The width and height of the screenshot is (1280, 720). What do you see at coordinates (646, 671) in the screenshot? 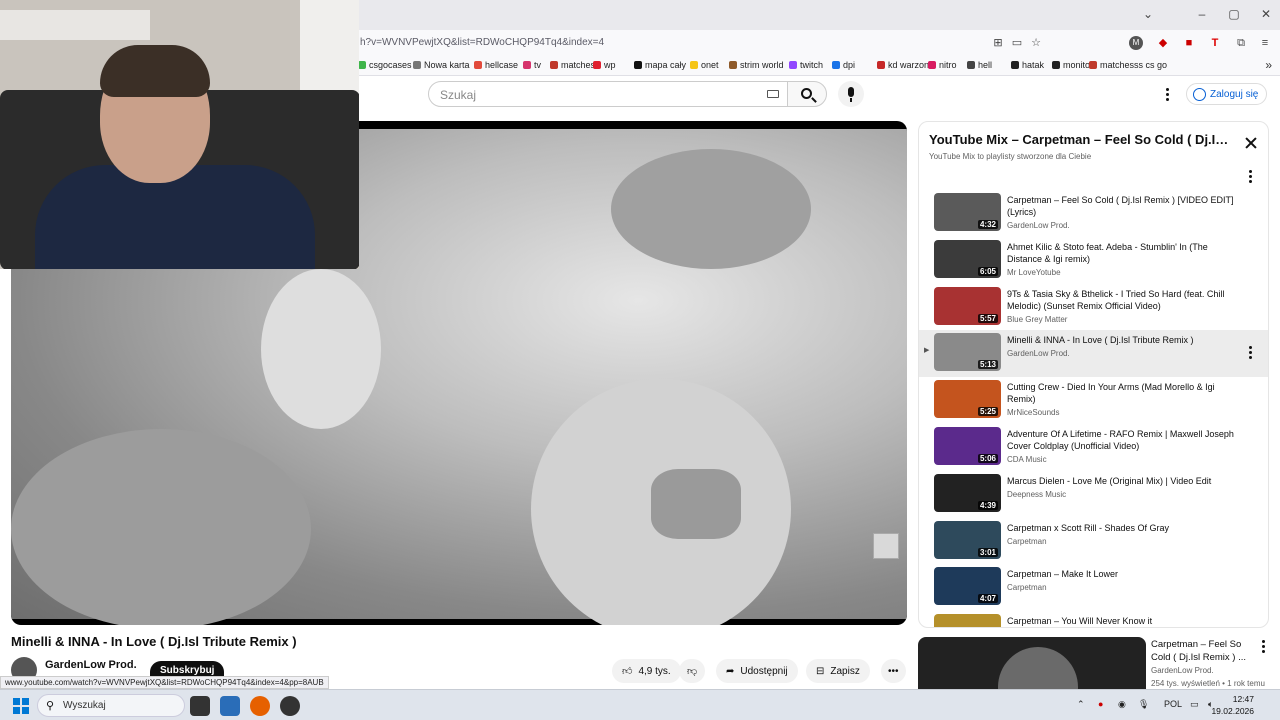
I see `like-button: 👍︎ 4,9 tys.` at bounding box center [646, 671].